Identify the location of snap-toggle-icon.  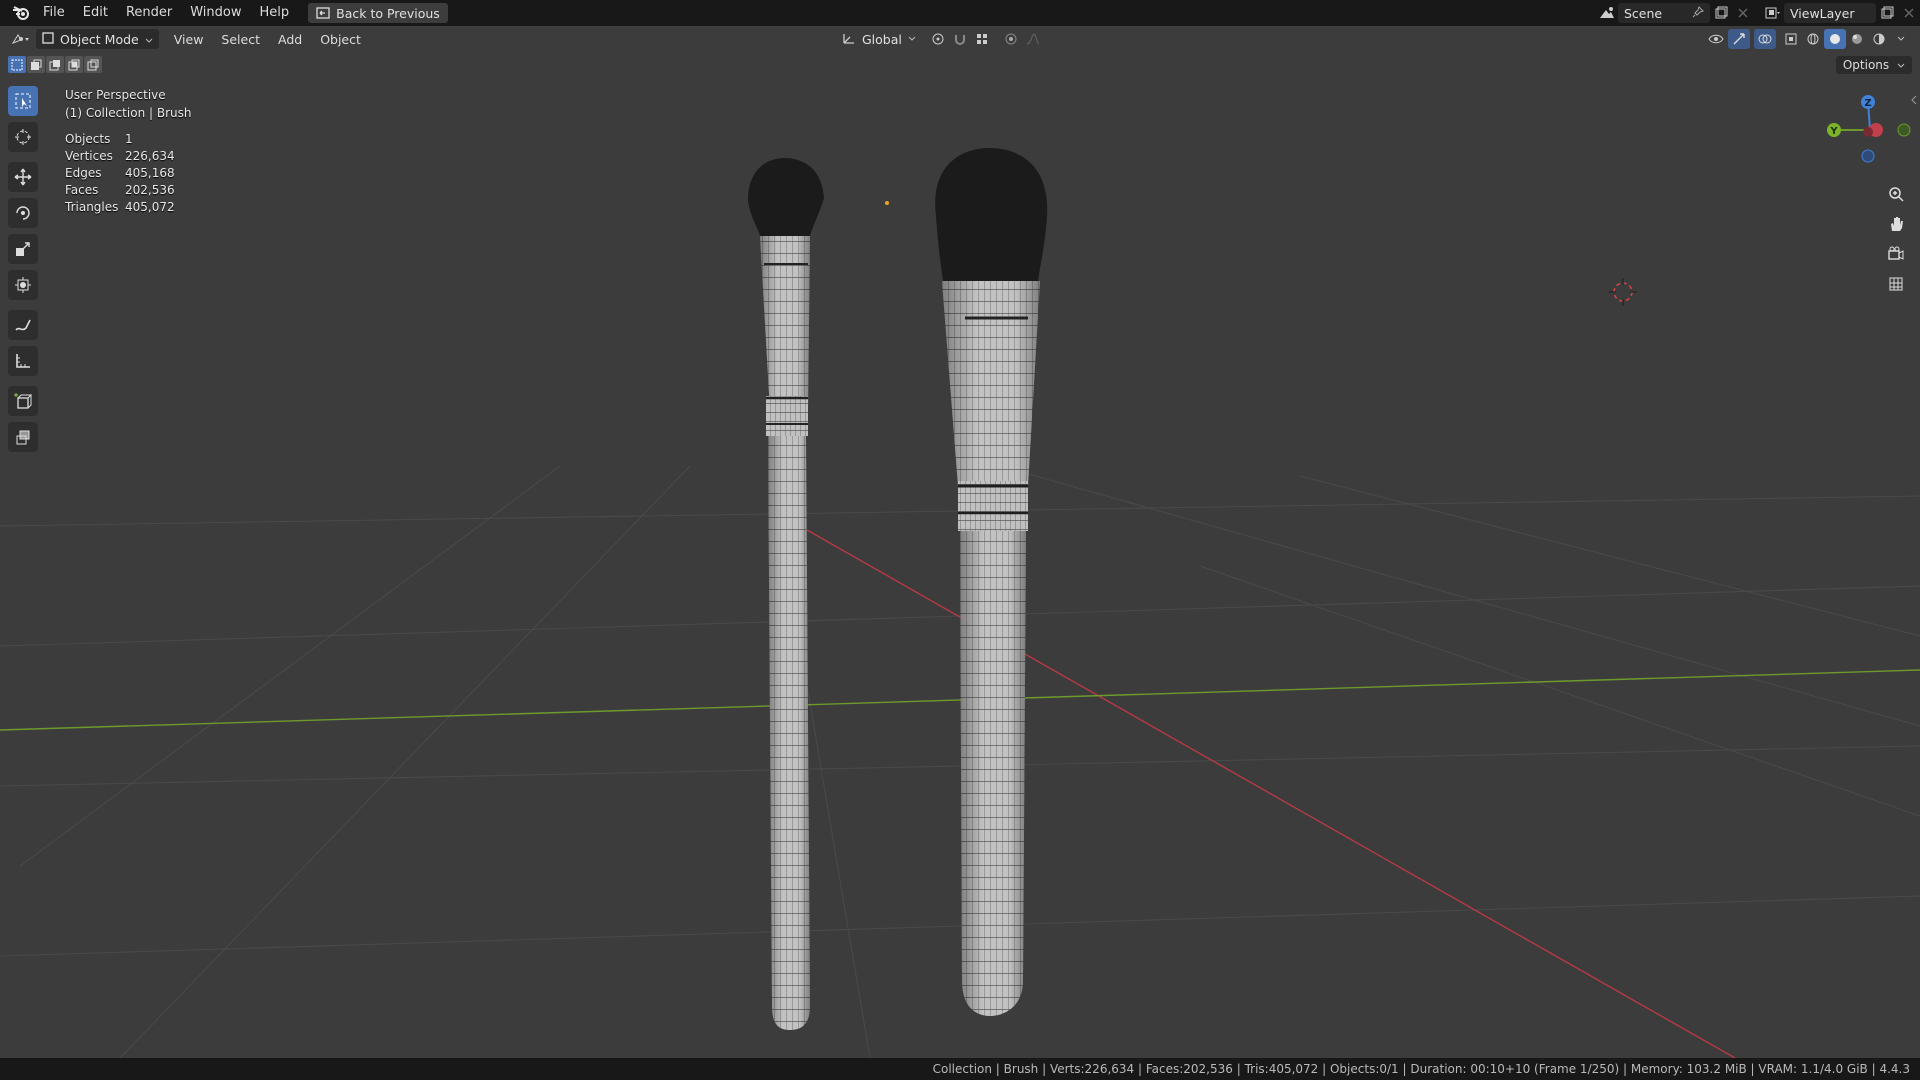
(961, 39).